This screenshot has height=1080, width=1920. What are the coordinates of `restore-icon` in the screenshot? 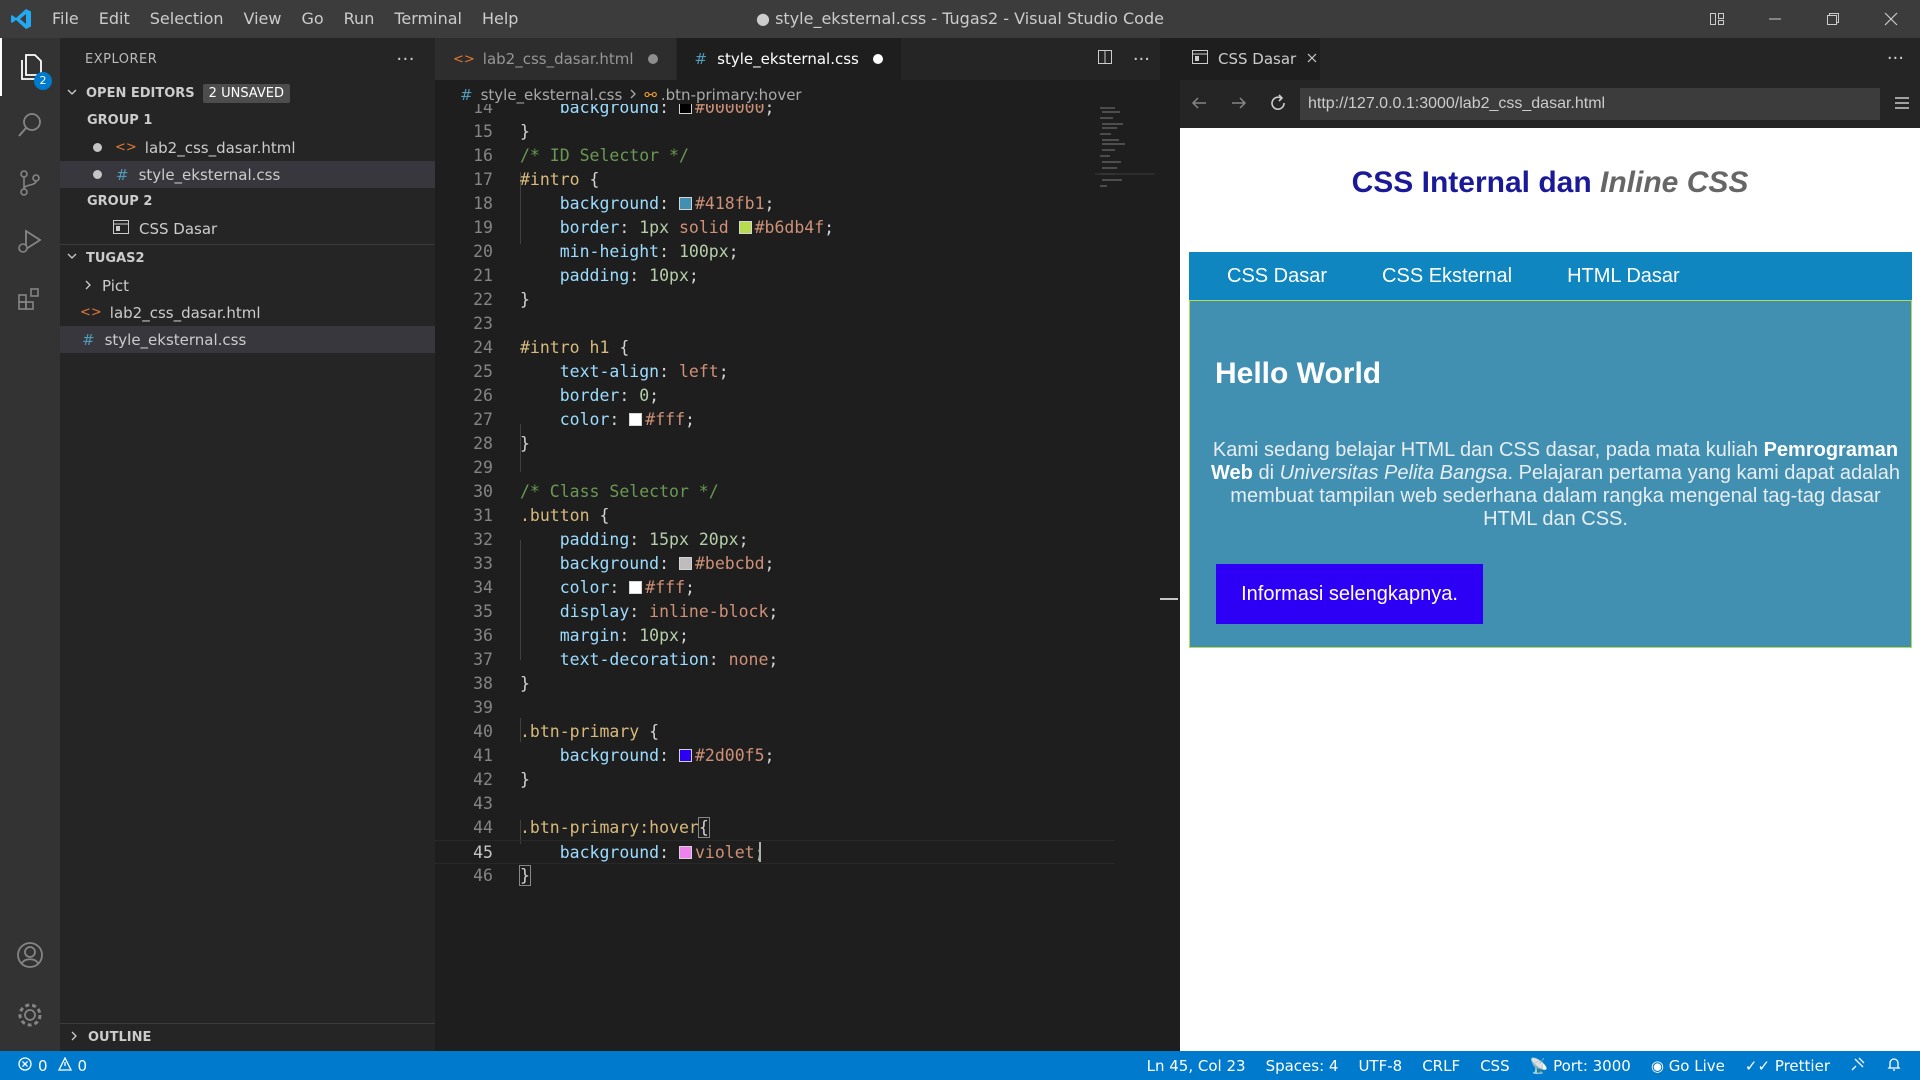 It's located at (1833, 19).